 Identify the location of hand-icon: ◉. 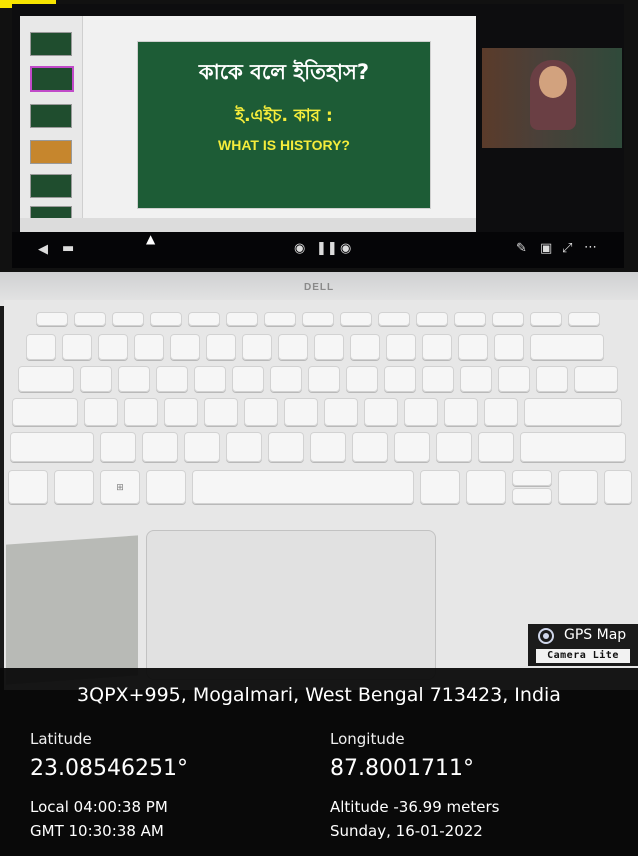
(299, 248).